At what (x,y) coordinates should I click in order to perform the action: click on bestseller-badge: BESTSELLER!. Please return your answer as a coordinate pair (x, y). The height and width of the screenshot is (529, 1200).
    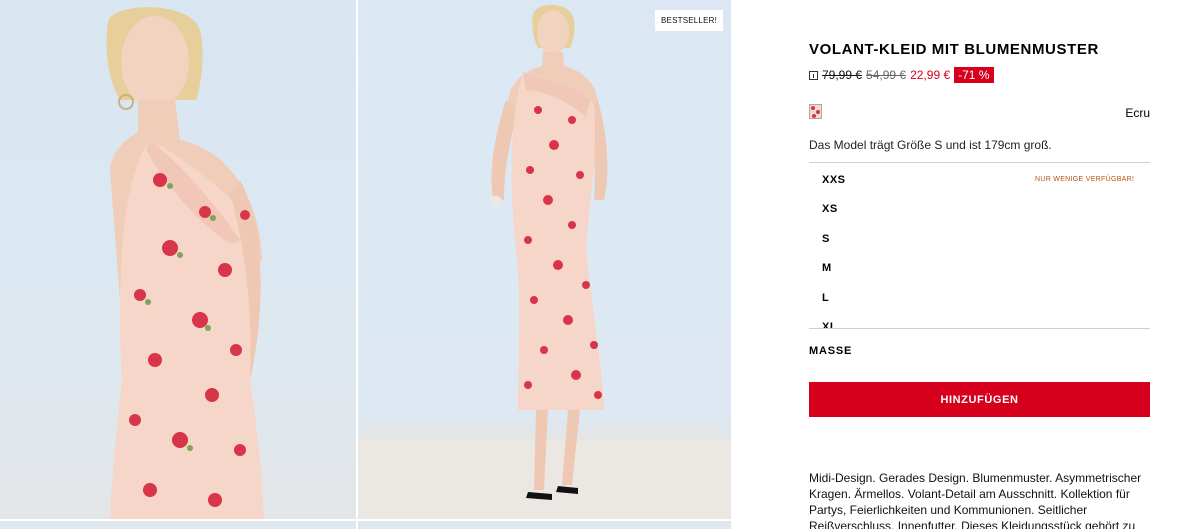
    Looking at the image, I should click on (689, 20).